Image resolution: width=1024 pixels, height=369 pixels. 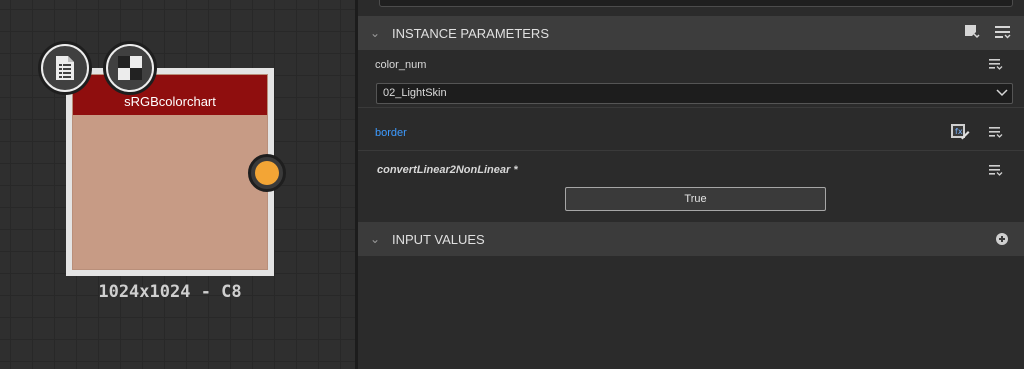 I want to click on param-row-convert: convertLinear2NonLinear * True, so click(x=691, y=186).